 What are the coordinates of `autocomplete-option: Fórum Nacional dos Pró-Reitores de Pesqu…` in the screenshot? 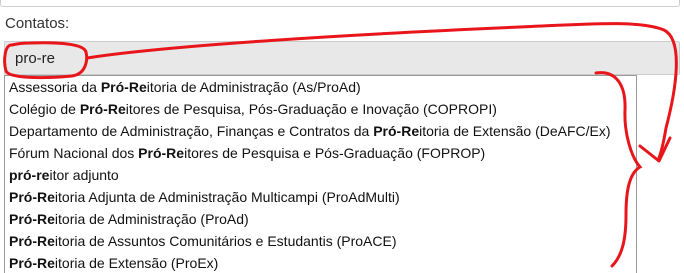 It's located at (320, 153).